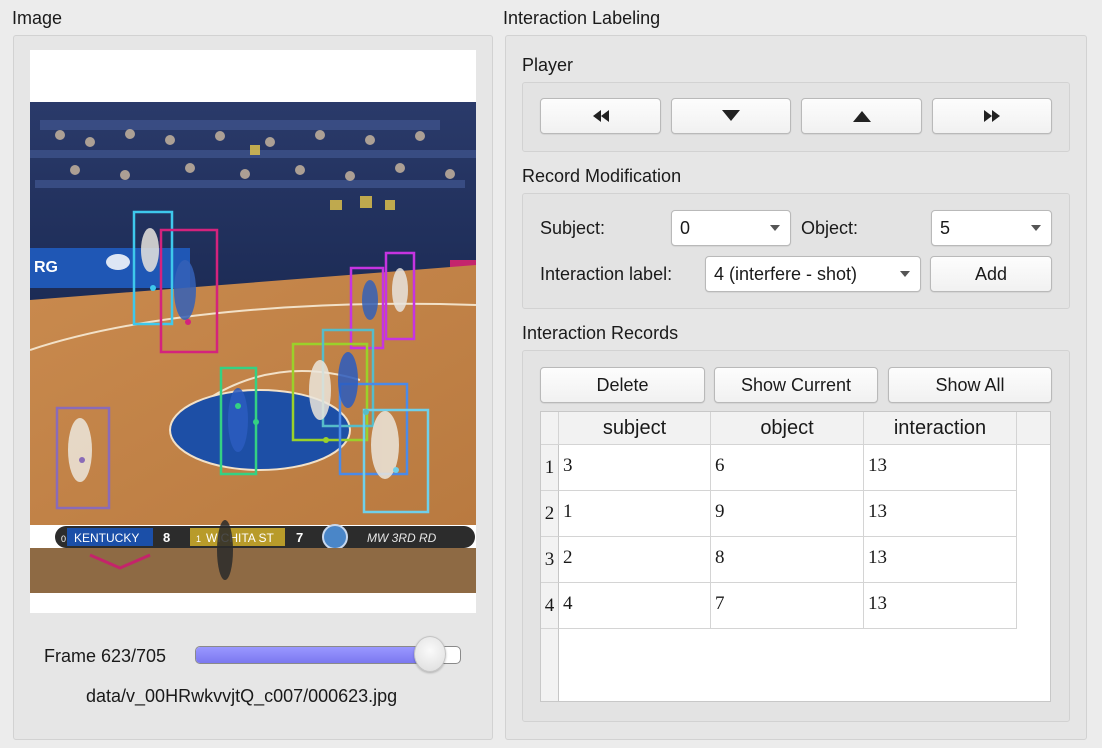  I want to click on fast-forward-button, so click(992, 116).